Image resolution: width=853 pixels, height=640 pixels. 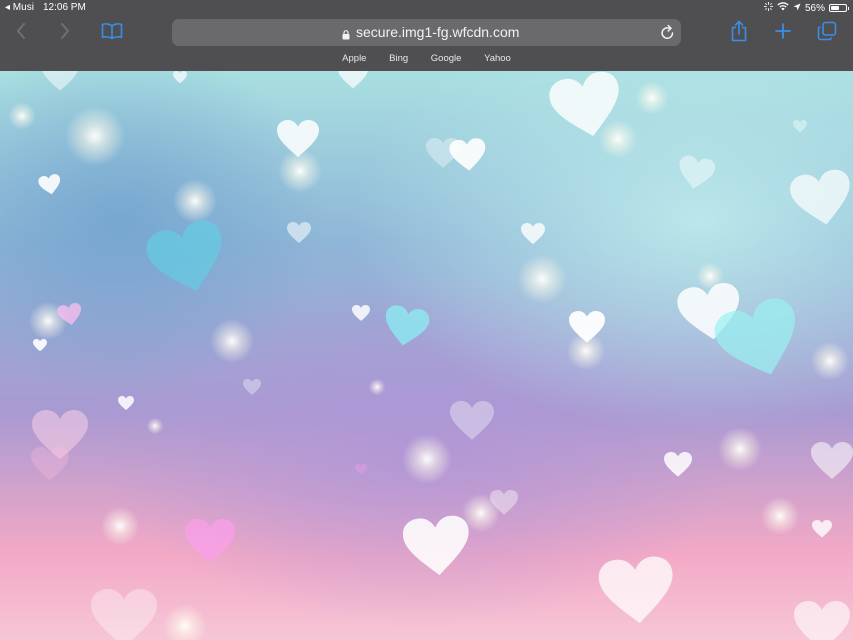 I want to click on bookmarks-button, so click(x=112, y=33).